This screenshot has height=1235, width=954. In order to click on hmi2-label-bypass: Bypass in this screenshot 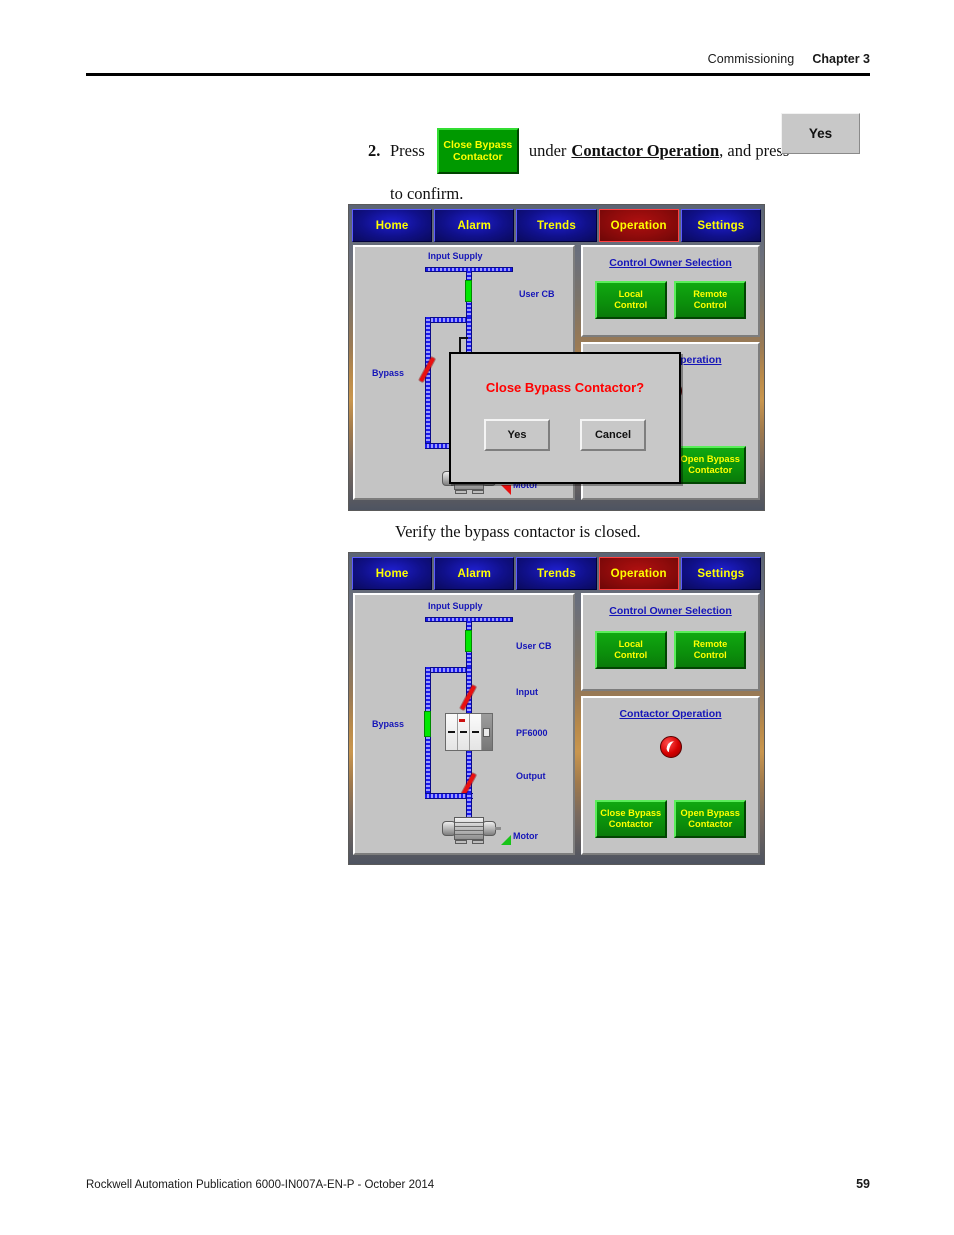, I will do `click(388, 724)`.